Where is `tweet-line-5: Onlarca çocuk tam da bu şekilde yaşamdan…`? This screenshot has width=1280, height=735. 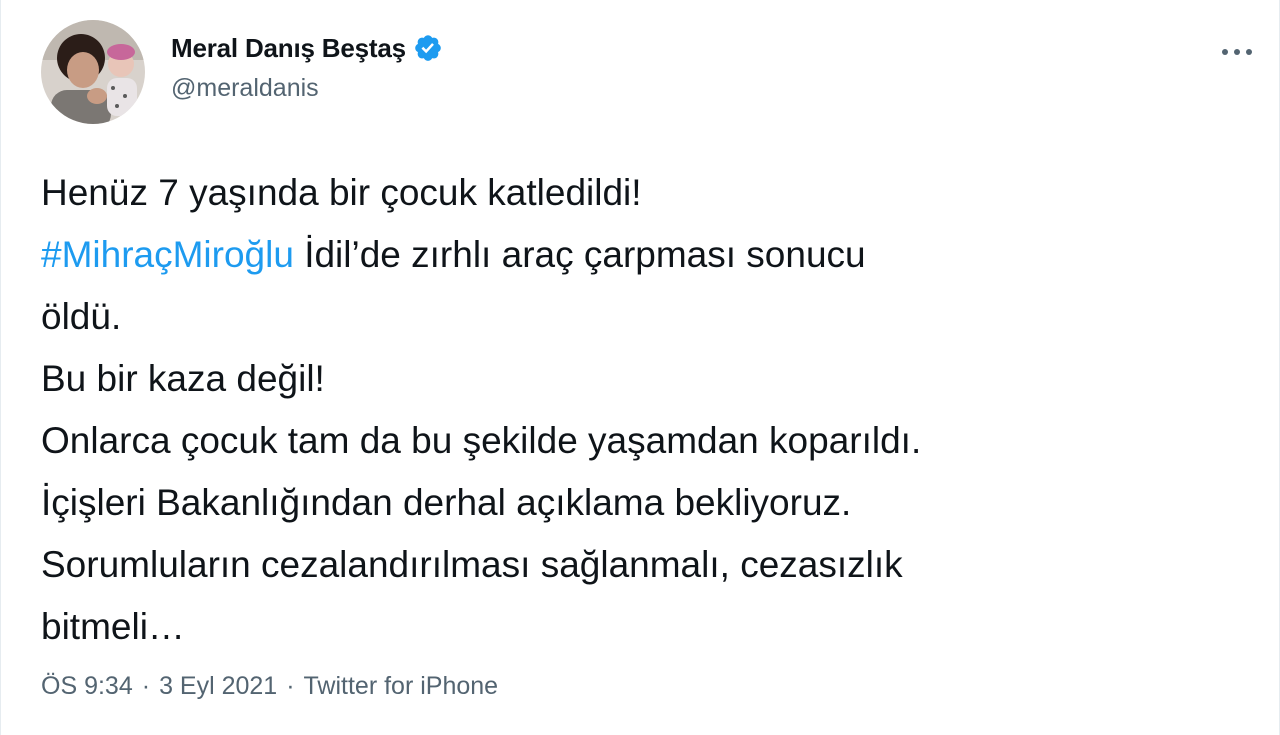 tweet-line-5: Onlarca çocuk tam da bu şekilde yaşamdan… is located at coordinates (481, 440).